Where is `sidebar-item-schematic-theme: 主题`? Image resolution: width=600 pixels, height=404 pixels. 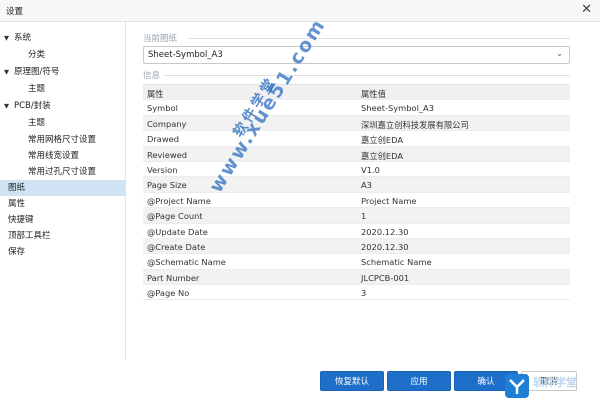 sidebar-item-schematic-theme: 主题 is located at coordinates (36, 89).